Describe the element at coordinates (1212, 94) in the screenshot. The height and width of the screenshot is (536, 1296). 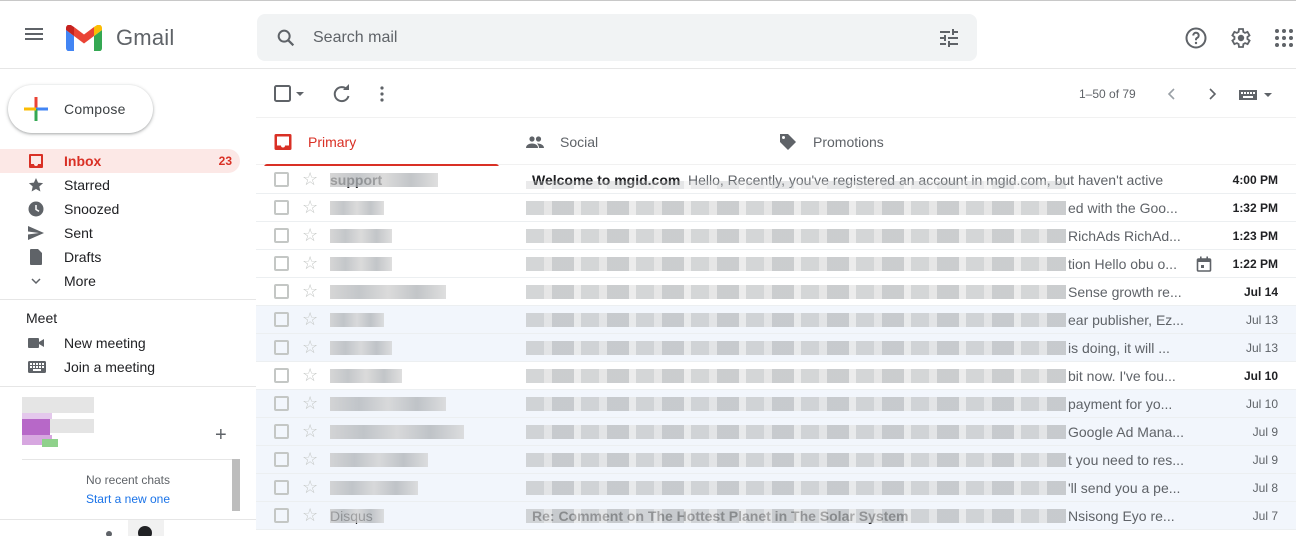
I see `next-page-icon` at that location.